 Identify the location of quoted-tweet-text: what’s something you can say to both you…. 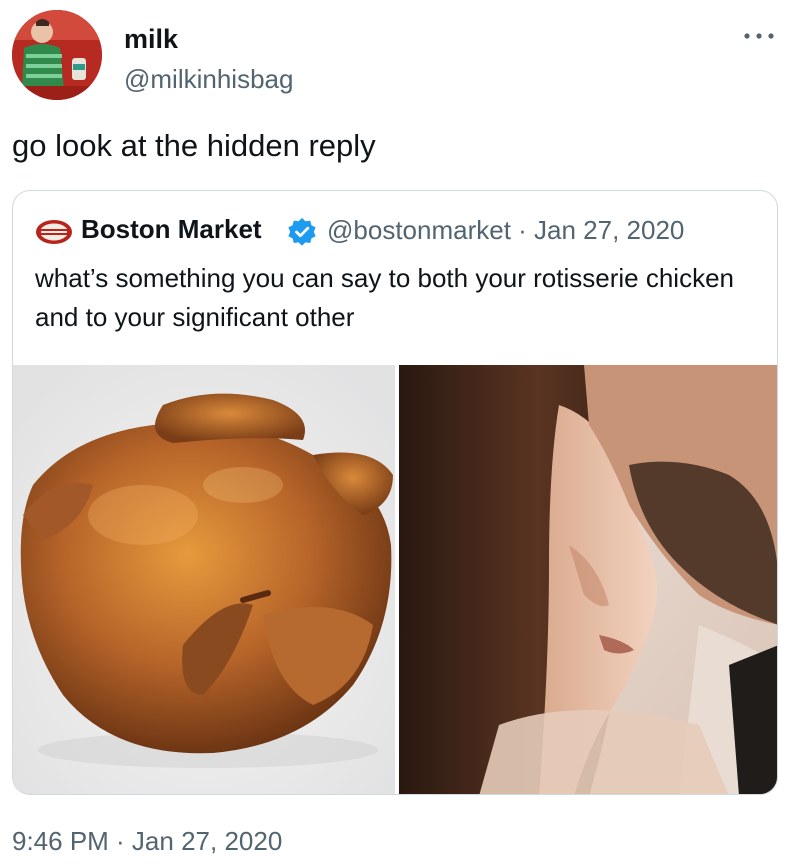
(384, 297).